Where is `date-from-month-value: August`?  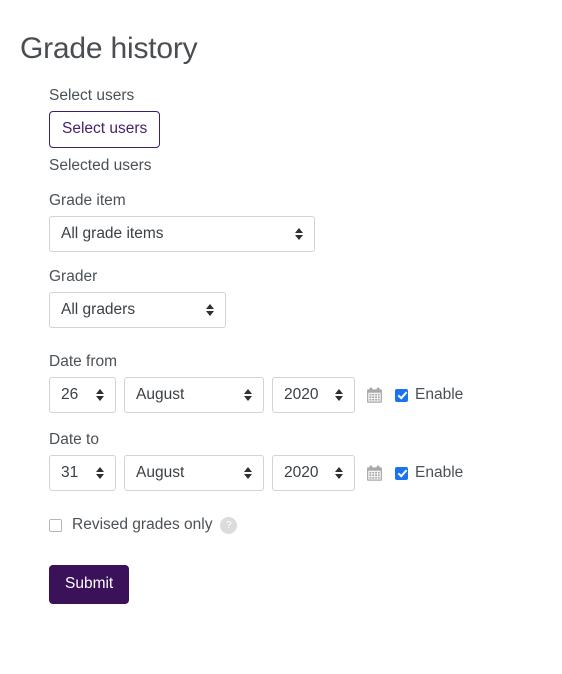 date-from-month-value: August is located at coordinates (160, 394).